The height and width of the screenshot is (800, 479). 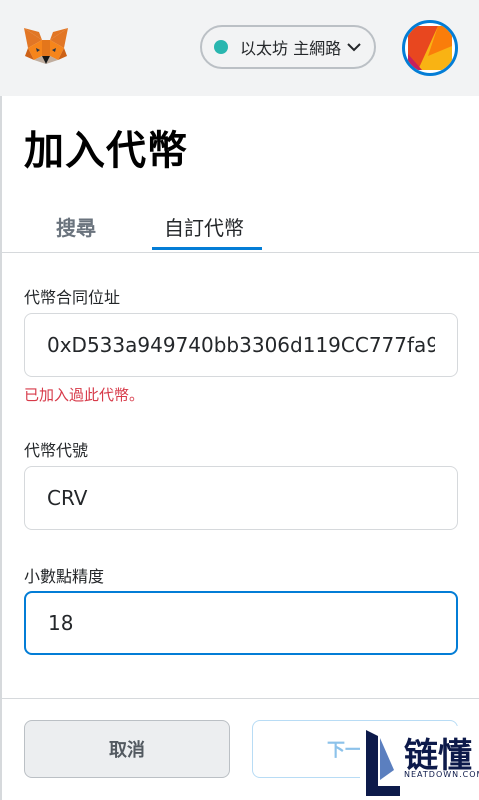 What do you see at coordinates (441, 774) in the screenshot?
I see `watermark-subtext: NEATDOWN.COM` at bounding box center [441, 774].